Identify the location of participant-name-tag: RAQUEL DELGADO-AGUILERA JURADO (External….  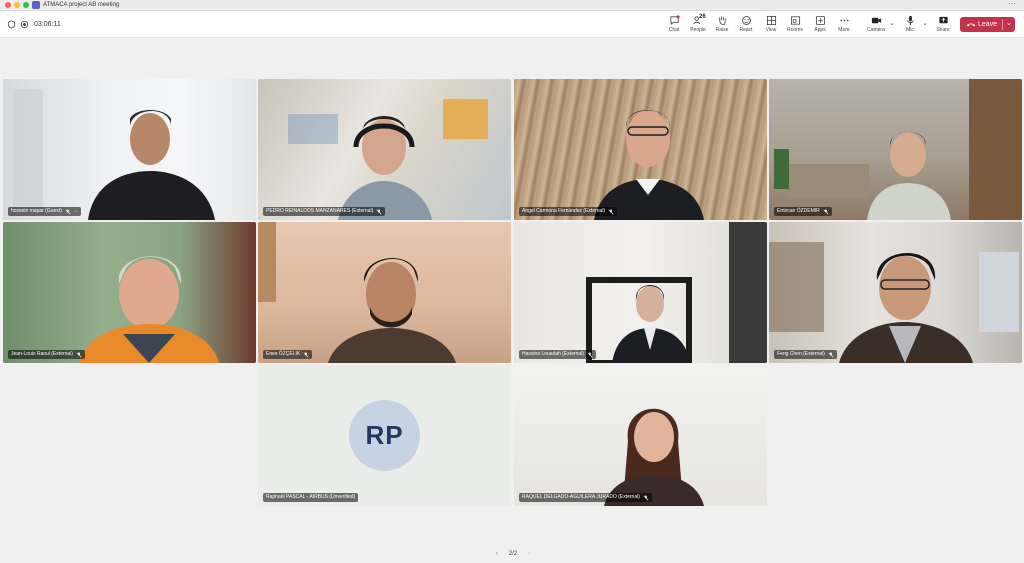
(585, 497).